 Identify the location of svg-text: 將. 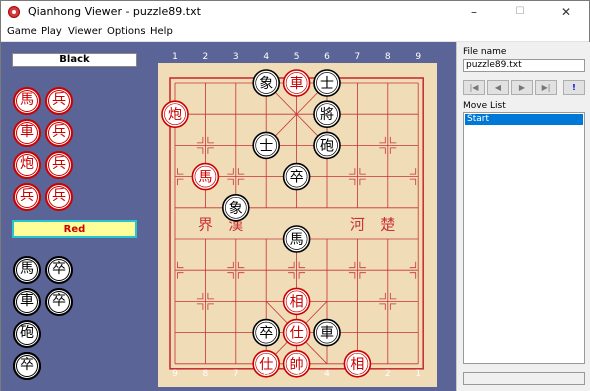
(327, 115).